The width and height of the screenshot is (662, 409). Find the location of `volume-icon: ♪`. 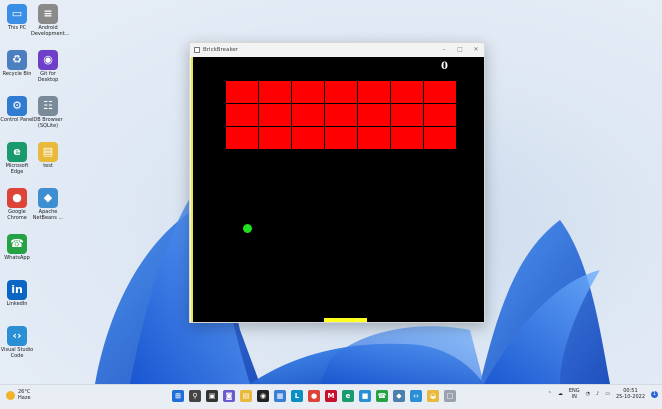

volume-icon: ♪ is located at coordinates (597, 394).